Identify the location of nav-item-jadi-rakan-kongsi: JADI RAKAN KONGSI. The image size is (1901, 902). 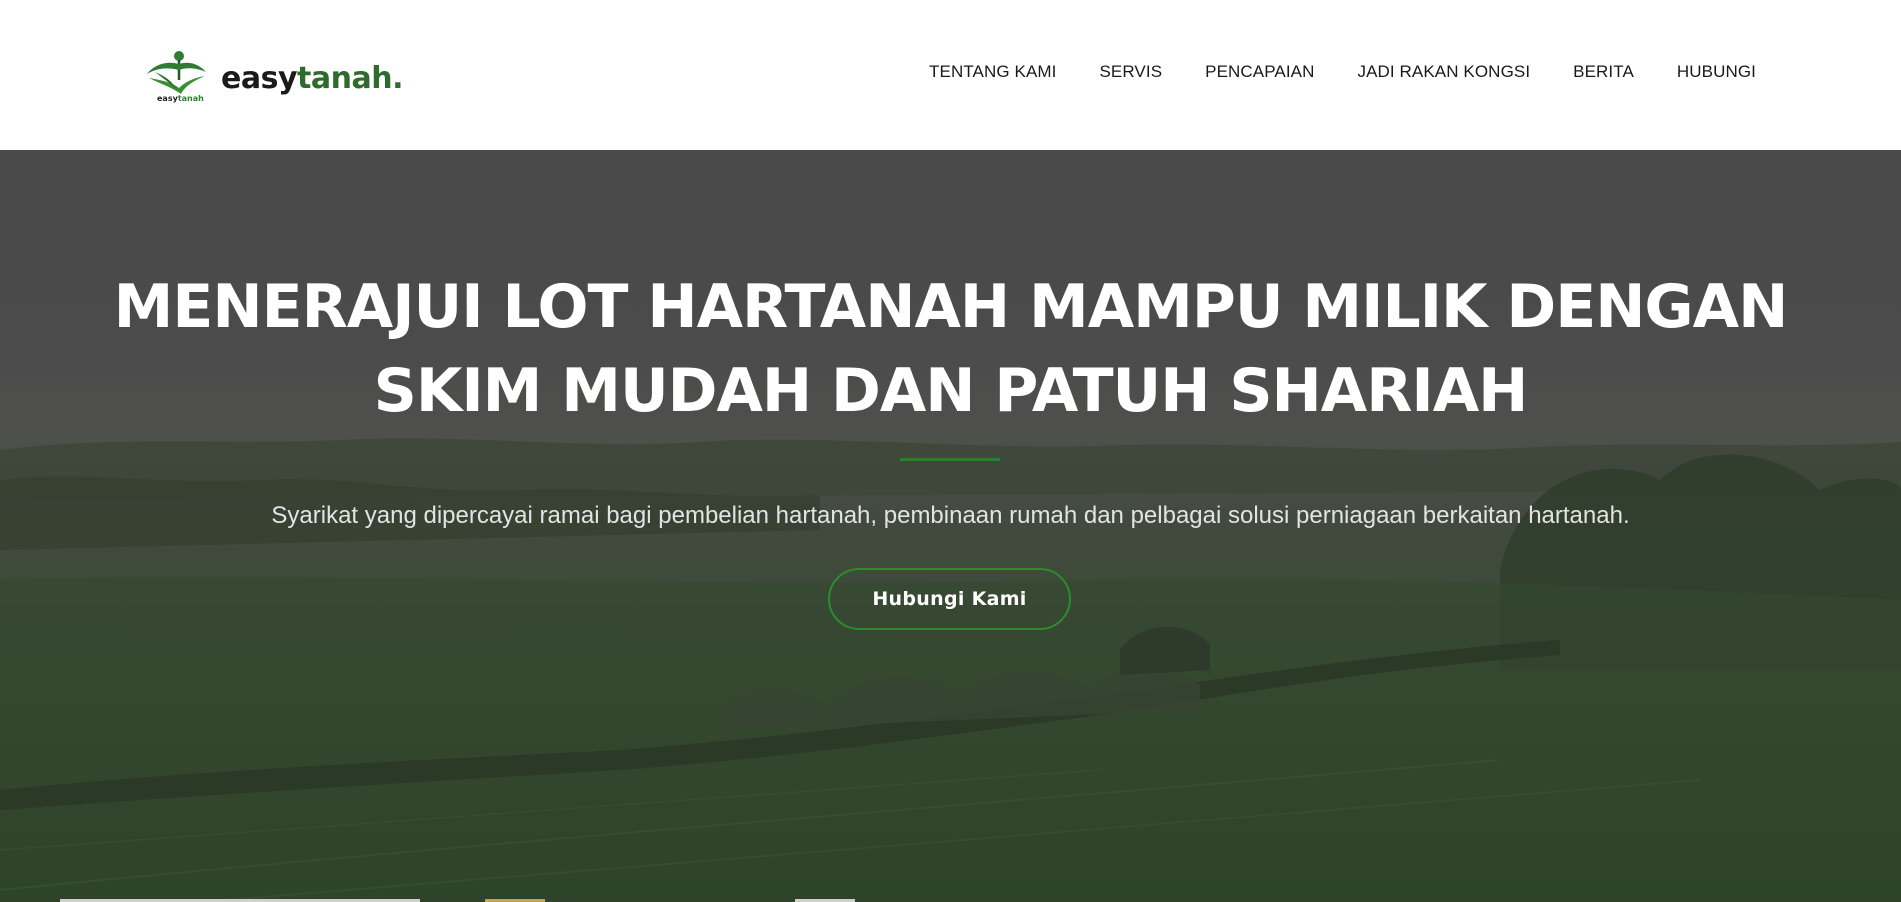
(1443, 72).